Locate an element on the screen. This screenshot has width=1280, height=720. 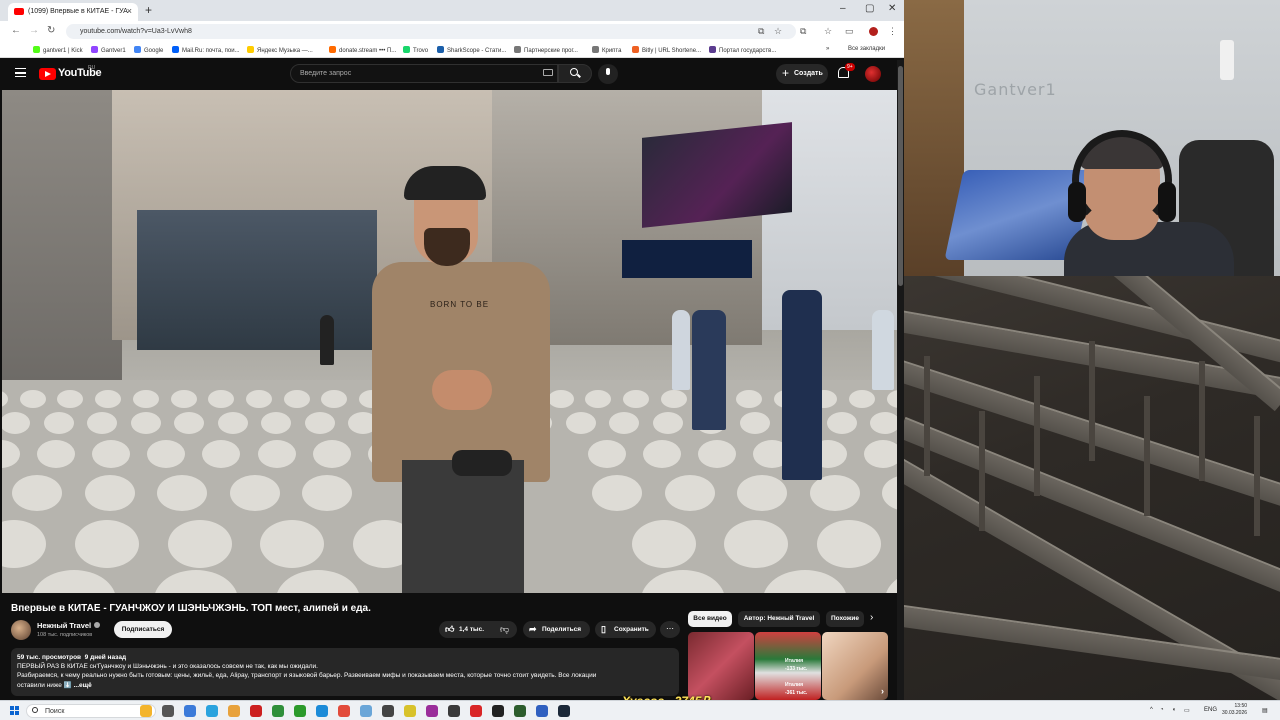
profile-avatar is located at coordinates (873, 31).